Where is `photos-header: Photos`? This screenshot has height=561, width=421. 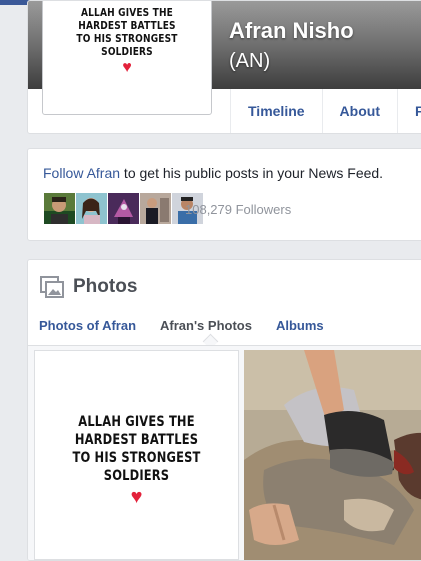 photos-header: Photos is located at coordinates (88, 287).